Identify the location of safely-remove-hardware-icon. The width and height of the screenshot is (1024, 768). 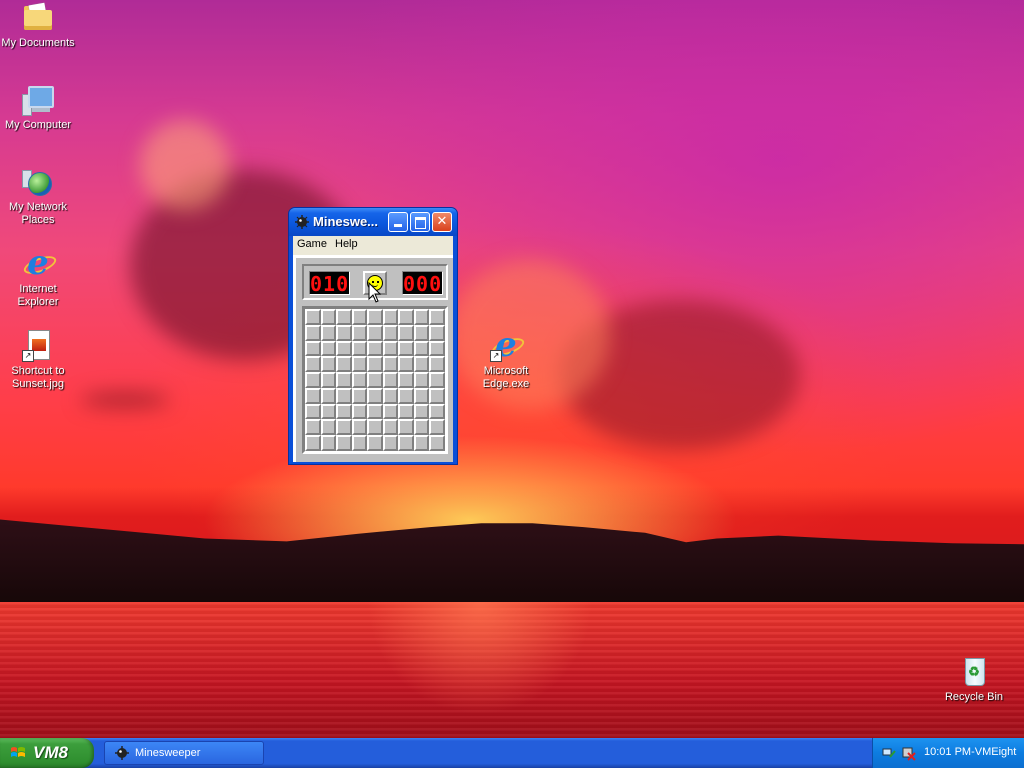
(908, 753).